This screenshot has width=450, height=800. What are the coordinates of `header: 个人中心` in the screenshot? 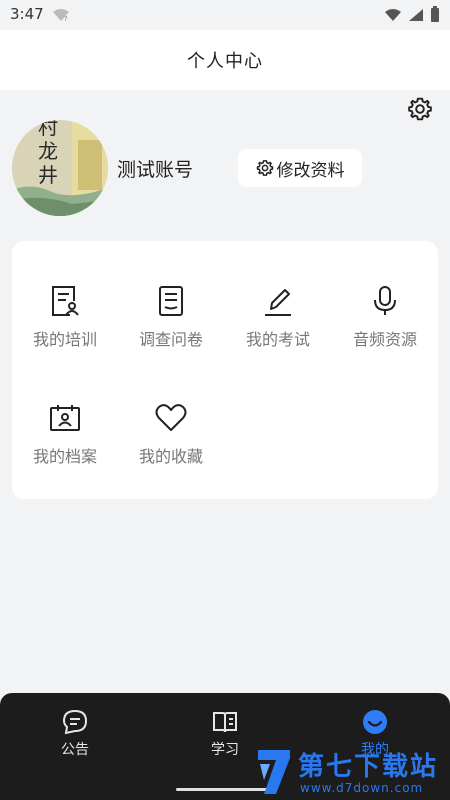 It's located at (225, 60).